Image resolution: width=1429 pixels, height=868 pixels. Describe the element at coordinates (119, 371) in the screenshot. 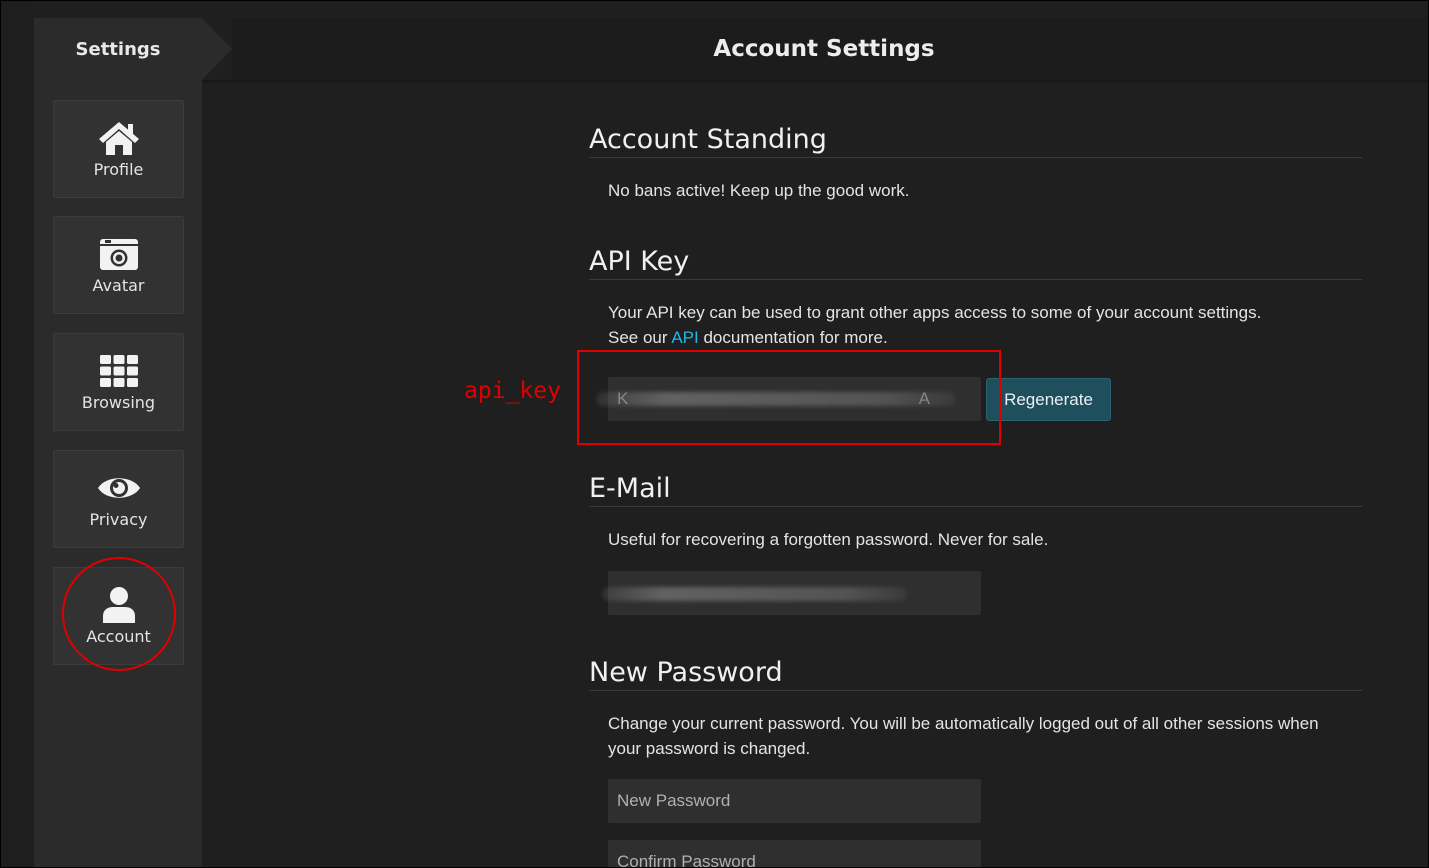

I see `grid-icon` at that location.